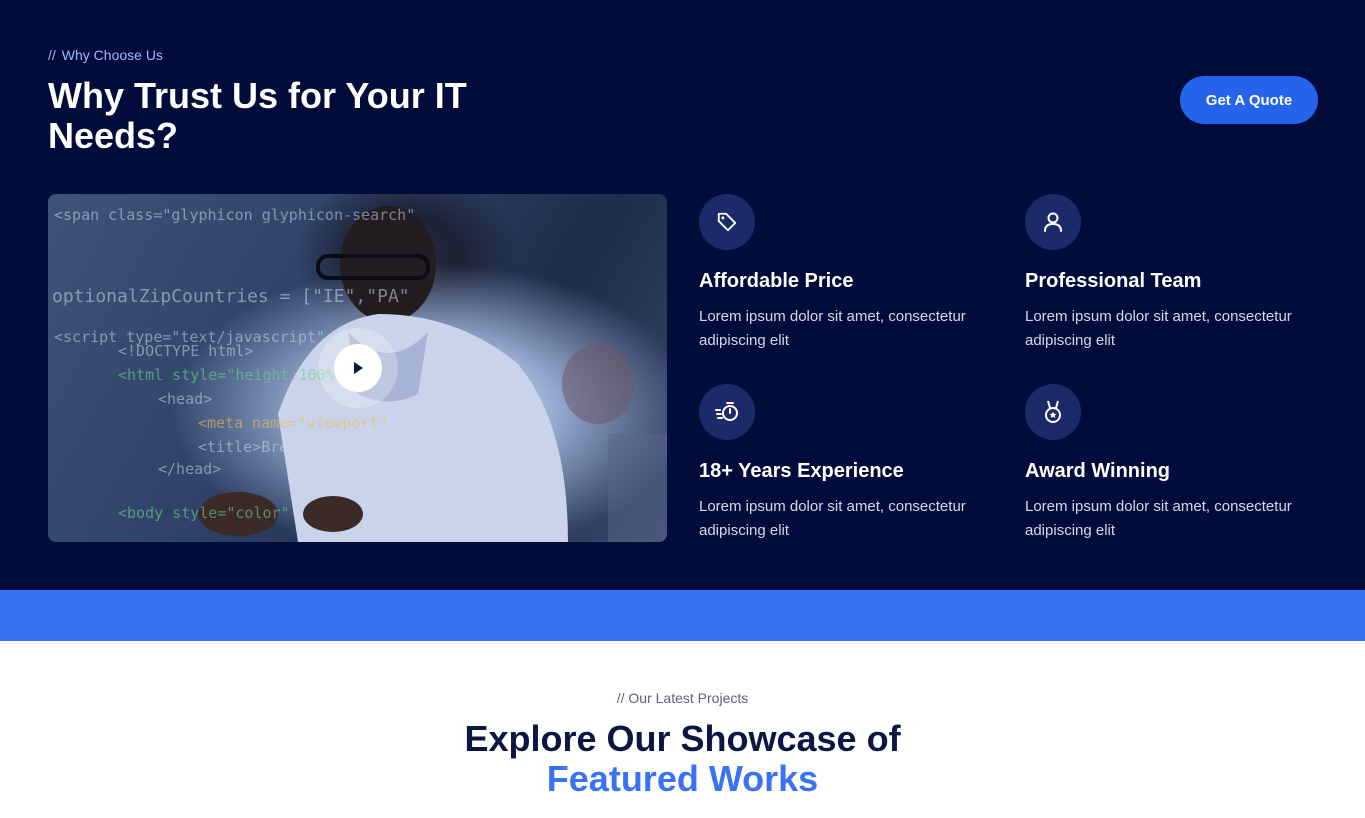 This screenshot has width=1365, height=818. I want to click on projects-title-line1: Explore Our Showcase of, so click(682, 738).